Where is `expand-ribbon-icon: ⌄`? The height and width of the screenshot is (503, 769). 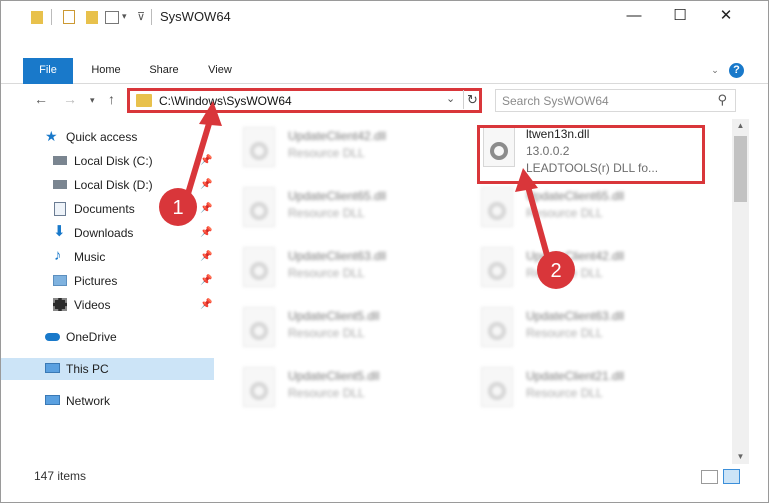
expand-ribbon-icon: ⌄ is located at coordinates (715, 71).